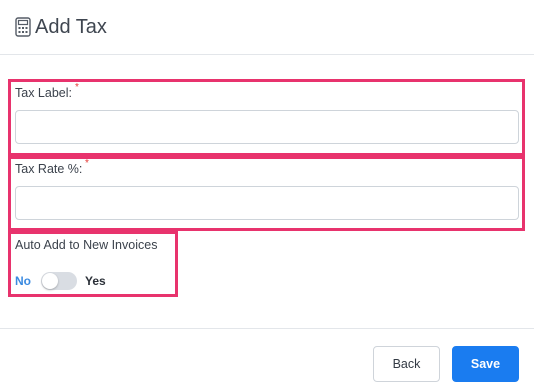  Describe the element at coordinates (50, 281) in the screenshot. I see `toggle-knob` at that location.